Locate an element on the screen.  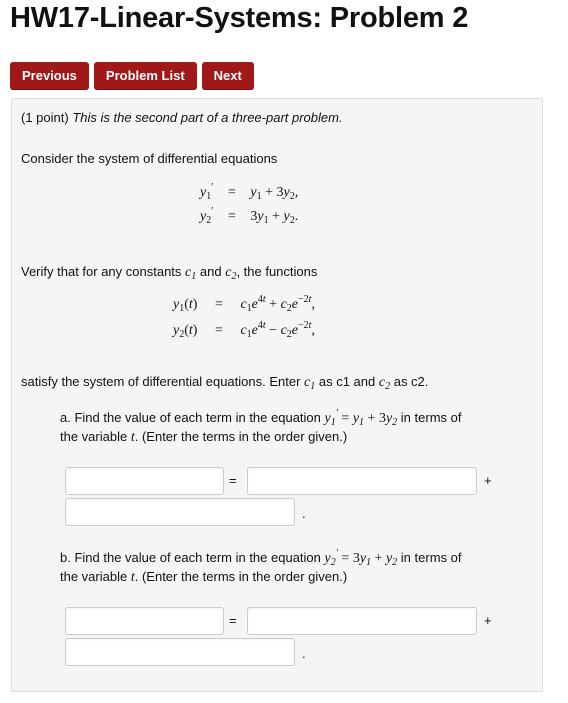
part-b-plus: + is located at coordinates (488, 620).